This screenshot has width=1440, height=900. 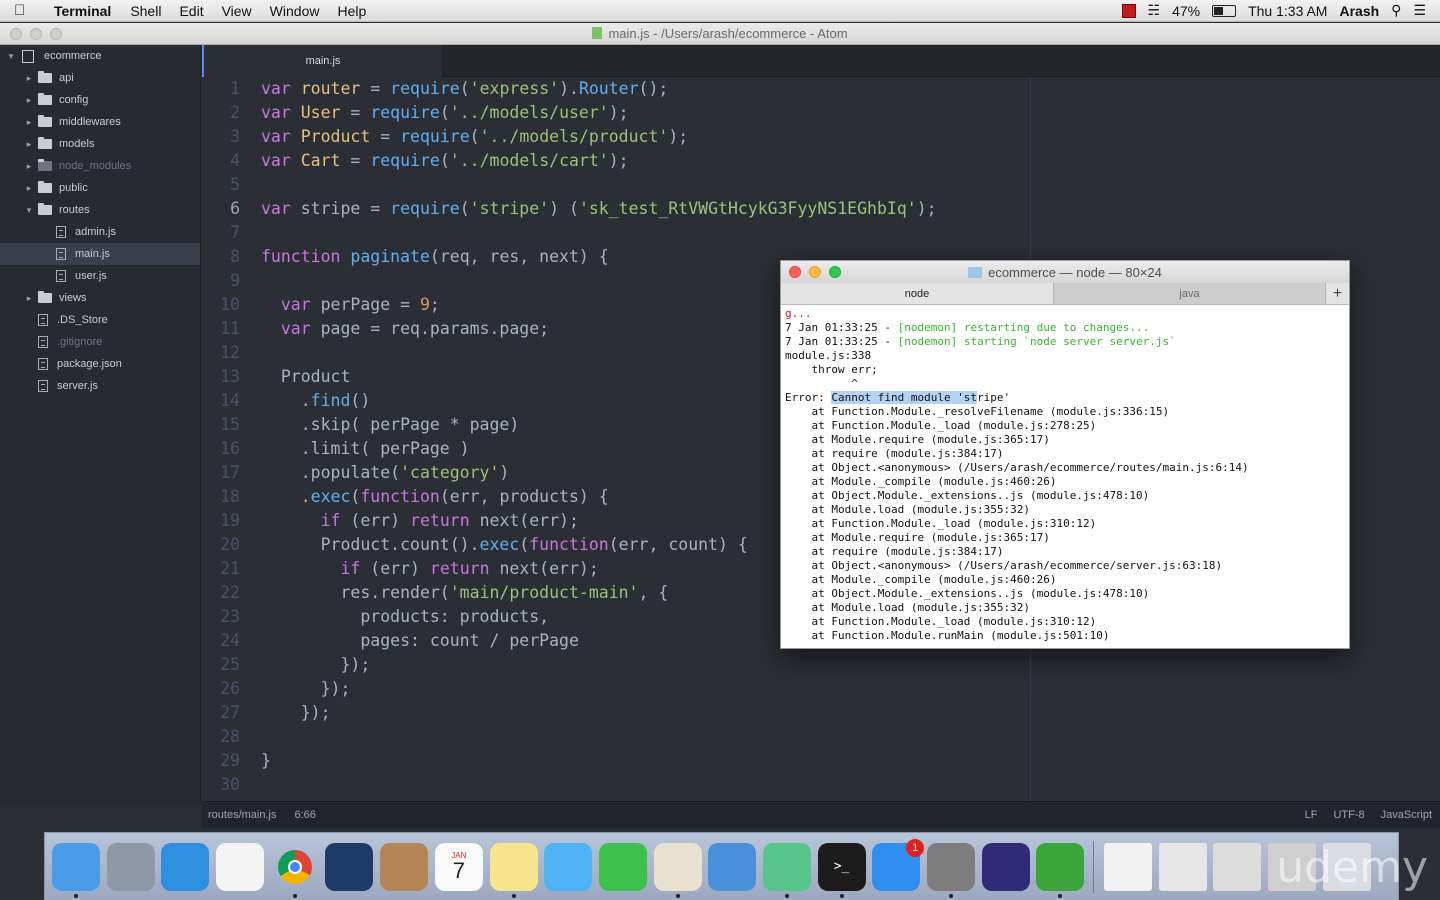 I want to click on tree-item: ▾ routes, so click(x=100, y=210).